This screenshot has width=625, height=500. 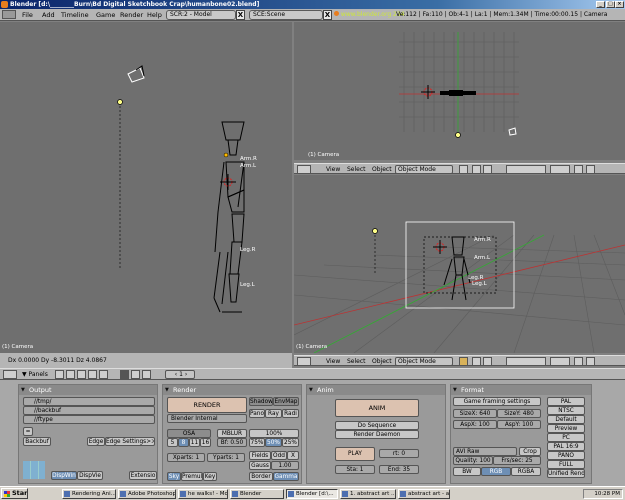 I want to click on key-toggle: Key, so click(x=210, y=476).